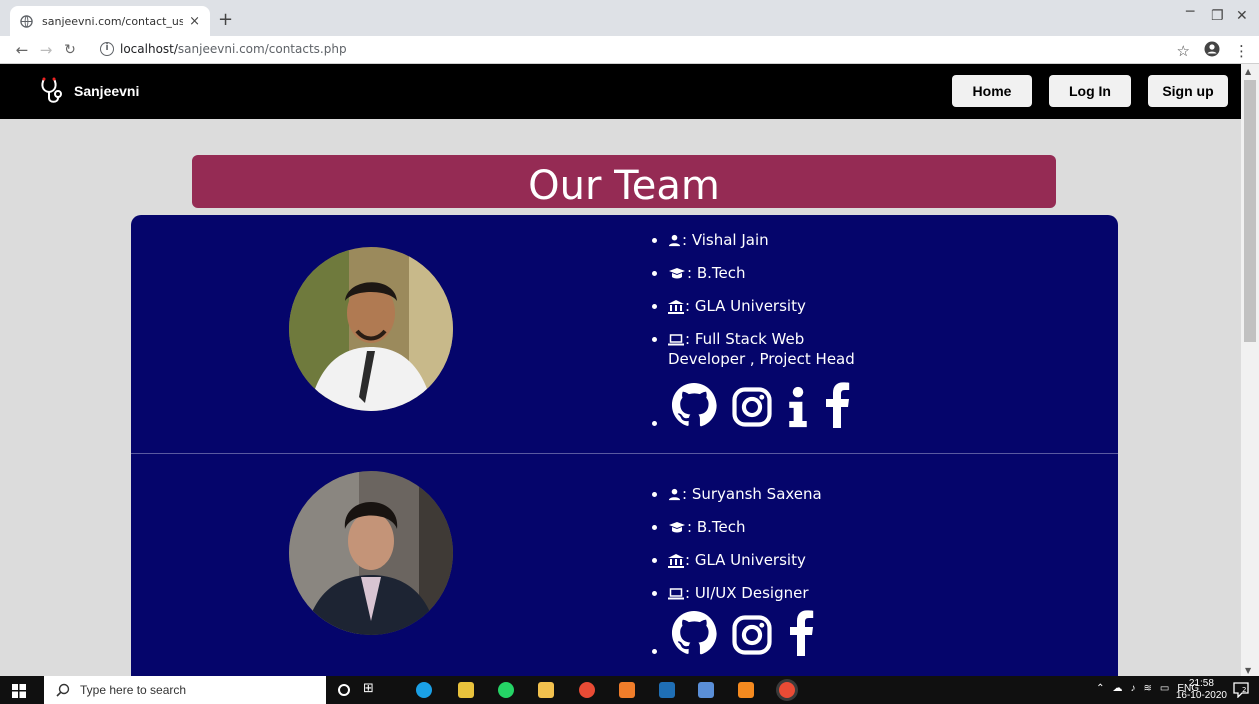  What do you see at coordinates (1241, 692) in the screenshot?
I see `notification-icon: 2` at bounding box center [1241, 692].